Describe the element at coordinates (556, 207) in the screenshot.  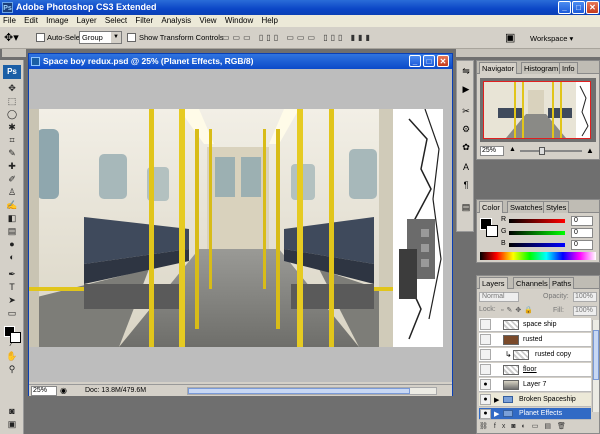
I see `tab-styles: Styles` at that location.